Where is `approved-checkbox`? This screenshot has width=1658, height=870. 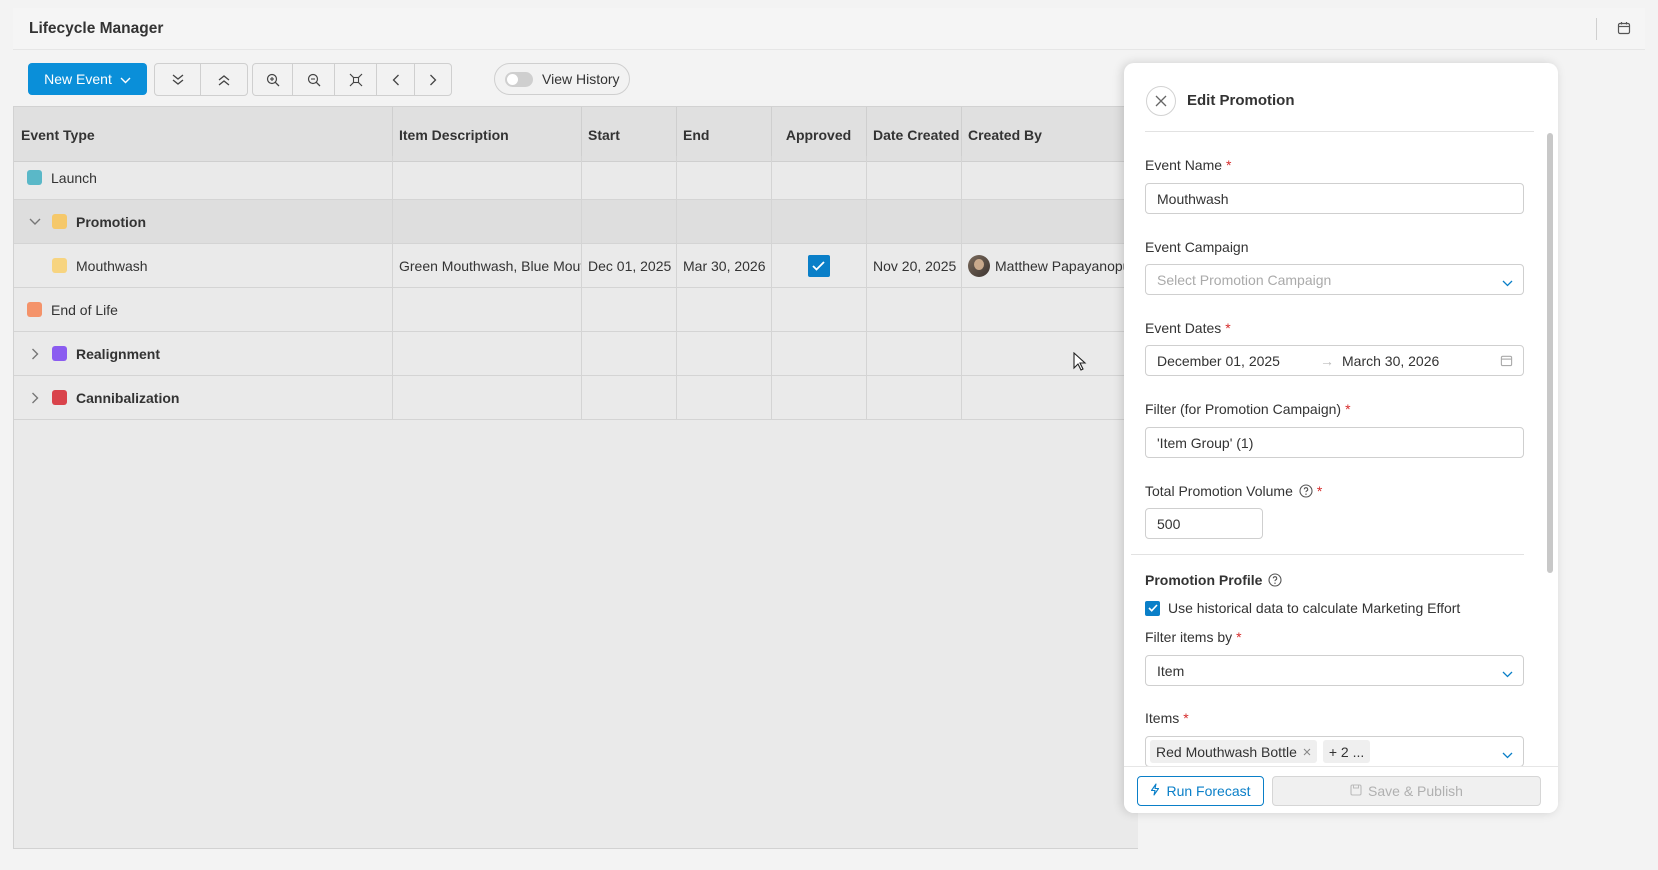
approved-checkbox is located at coordinates (818, 265).